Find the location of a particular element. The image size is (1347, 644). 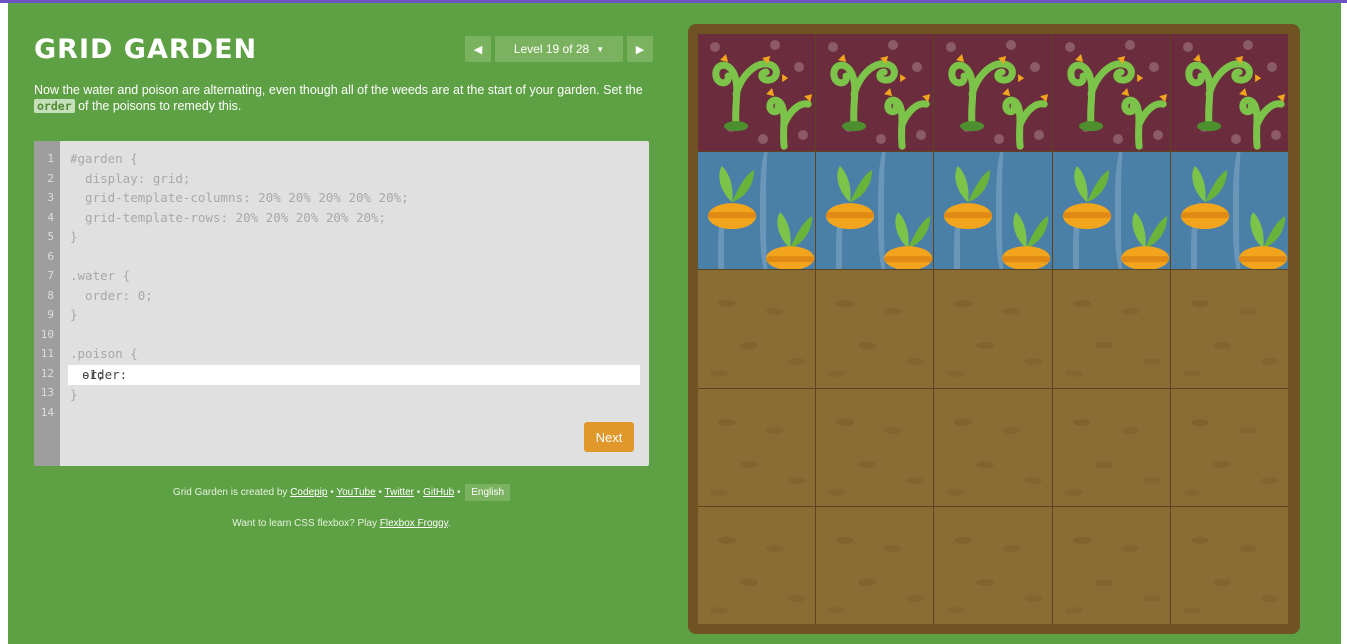

line-number: 10 is located at coordinates (47, 334).